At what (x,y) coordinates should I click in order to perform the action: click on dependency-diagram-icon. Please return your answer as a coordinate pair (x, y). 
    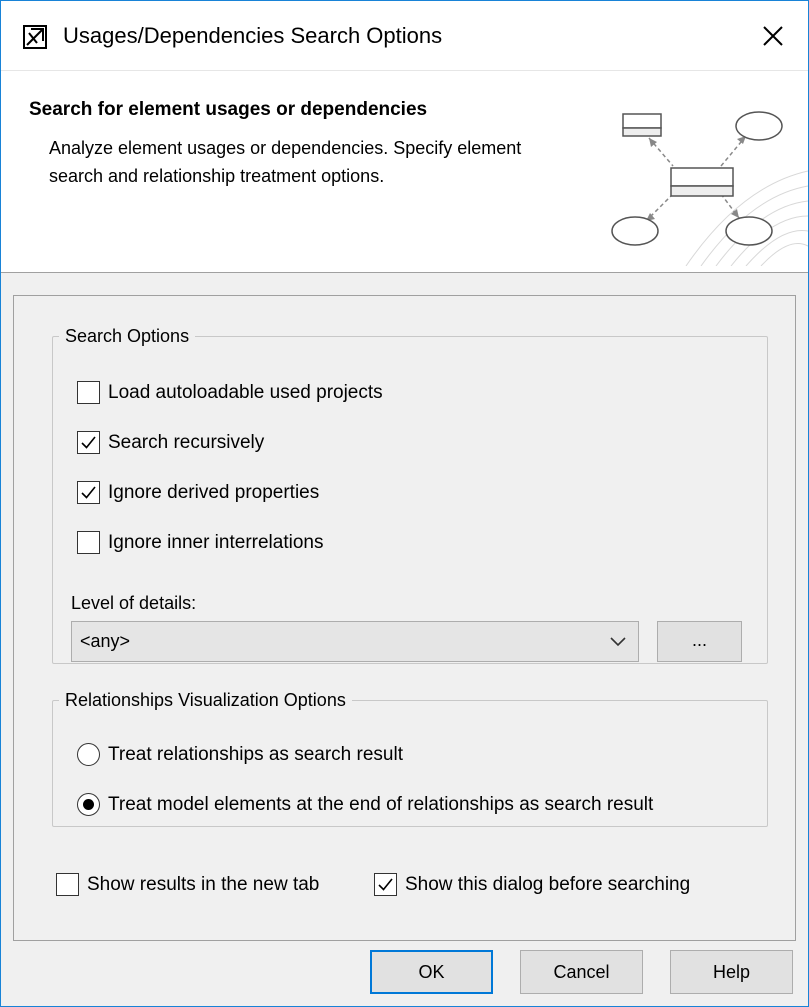
    Looking at the image, I should click on (709, 188).